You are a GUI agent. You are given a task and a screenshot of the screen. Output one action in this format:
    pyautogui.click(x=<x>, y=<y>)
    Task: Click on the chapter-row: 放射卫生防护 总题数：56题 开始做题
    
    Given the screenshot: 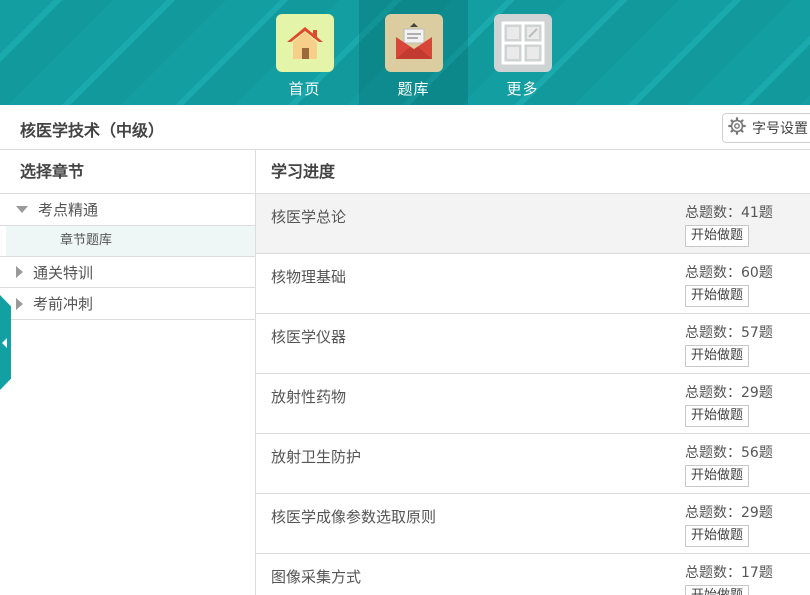 What is the action you would take?
    pyautogui.click(x=533, y=464)
    